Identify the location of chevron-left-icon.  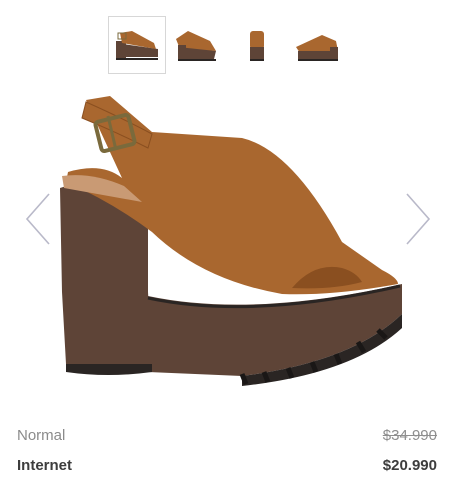
(37, 219).